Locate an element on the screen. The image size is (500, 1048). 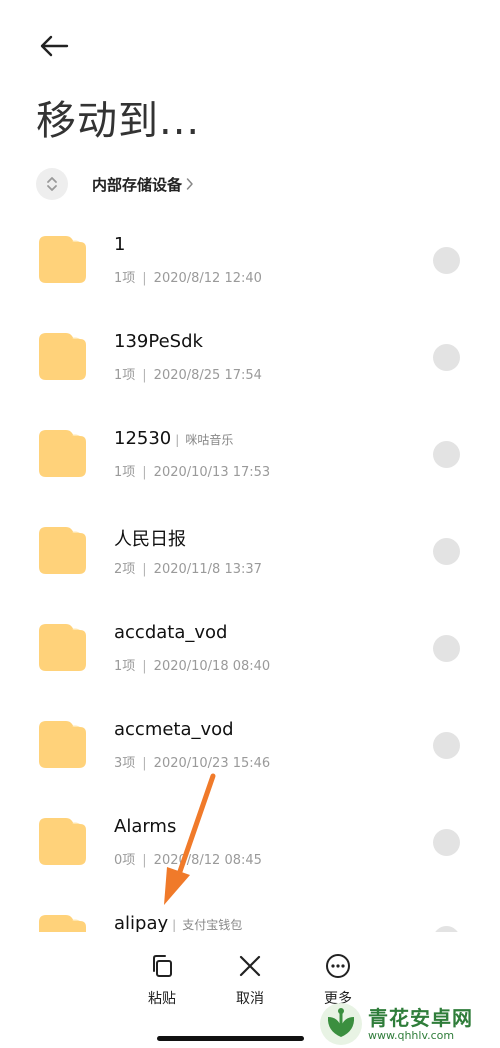
home-indicator is located at coordinates (230, 1038).